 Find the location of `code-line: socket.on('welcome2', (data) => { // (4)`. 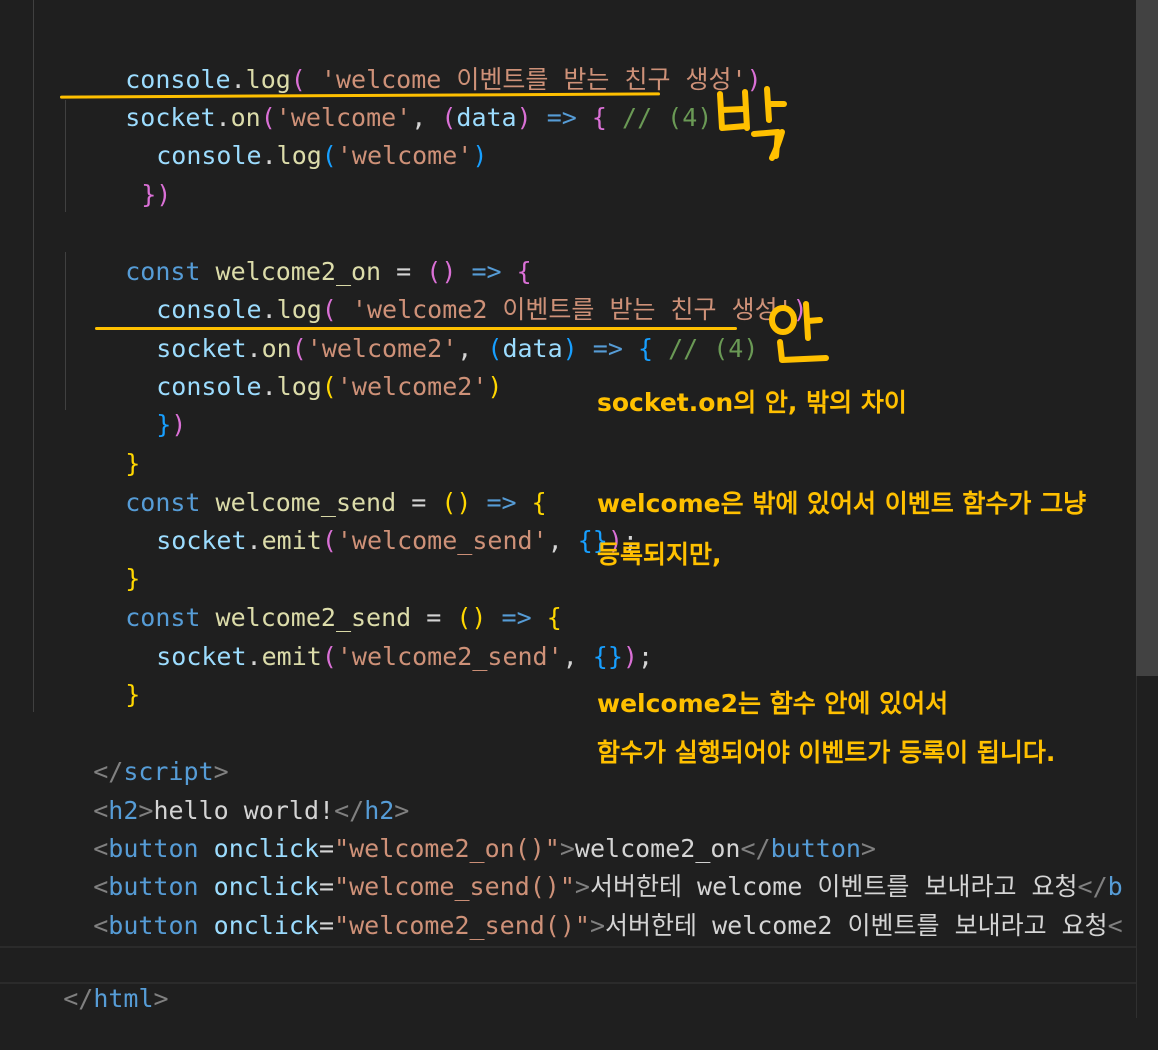

code-line: socket.on('welcome2', (data) => { // (4) is located at coordinates (427, 327).